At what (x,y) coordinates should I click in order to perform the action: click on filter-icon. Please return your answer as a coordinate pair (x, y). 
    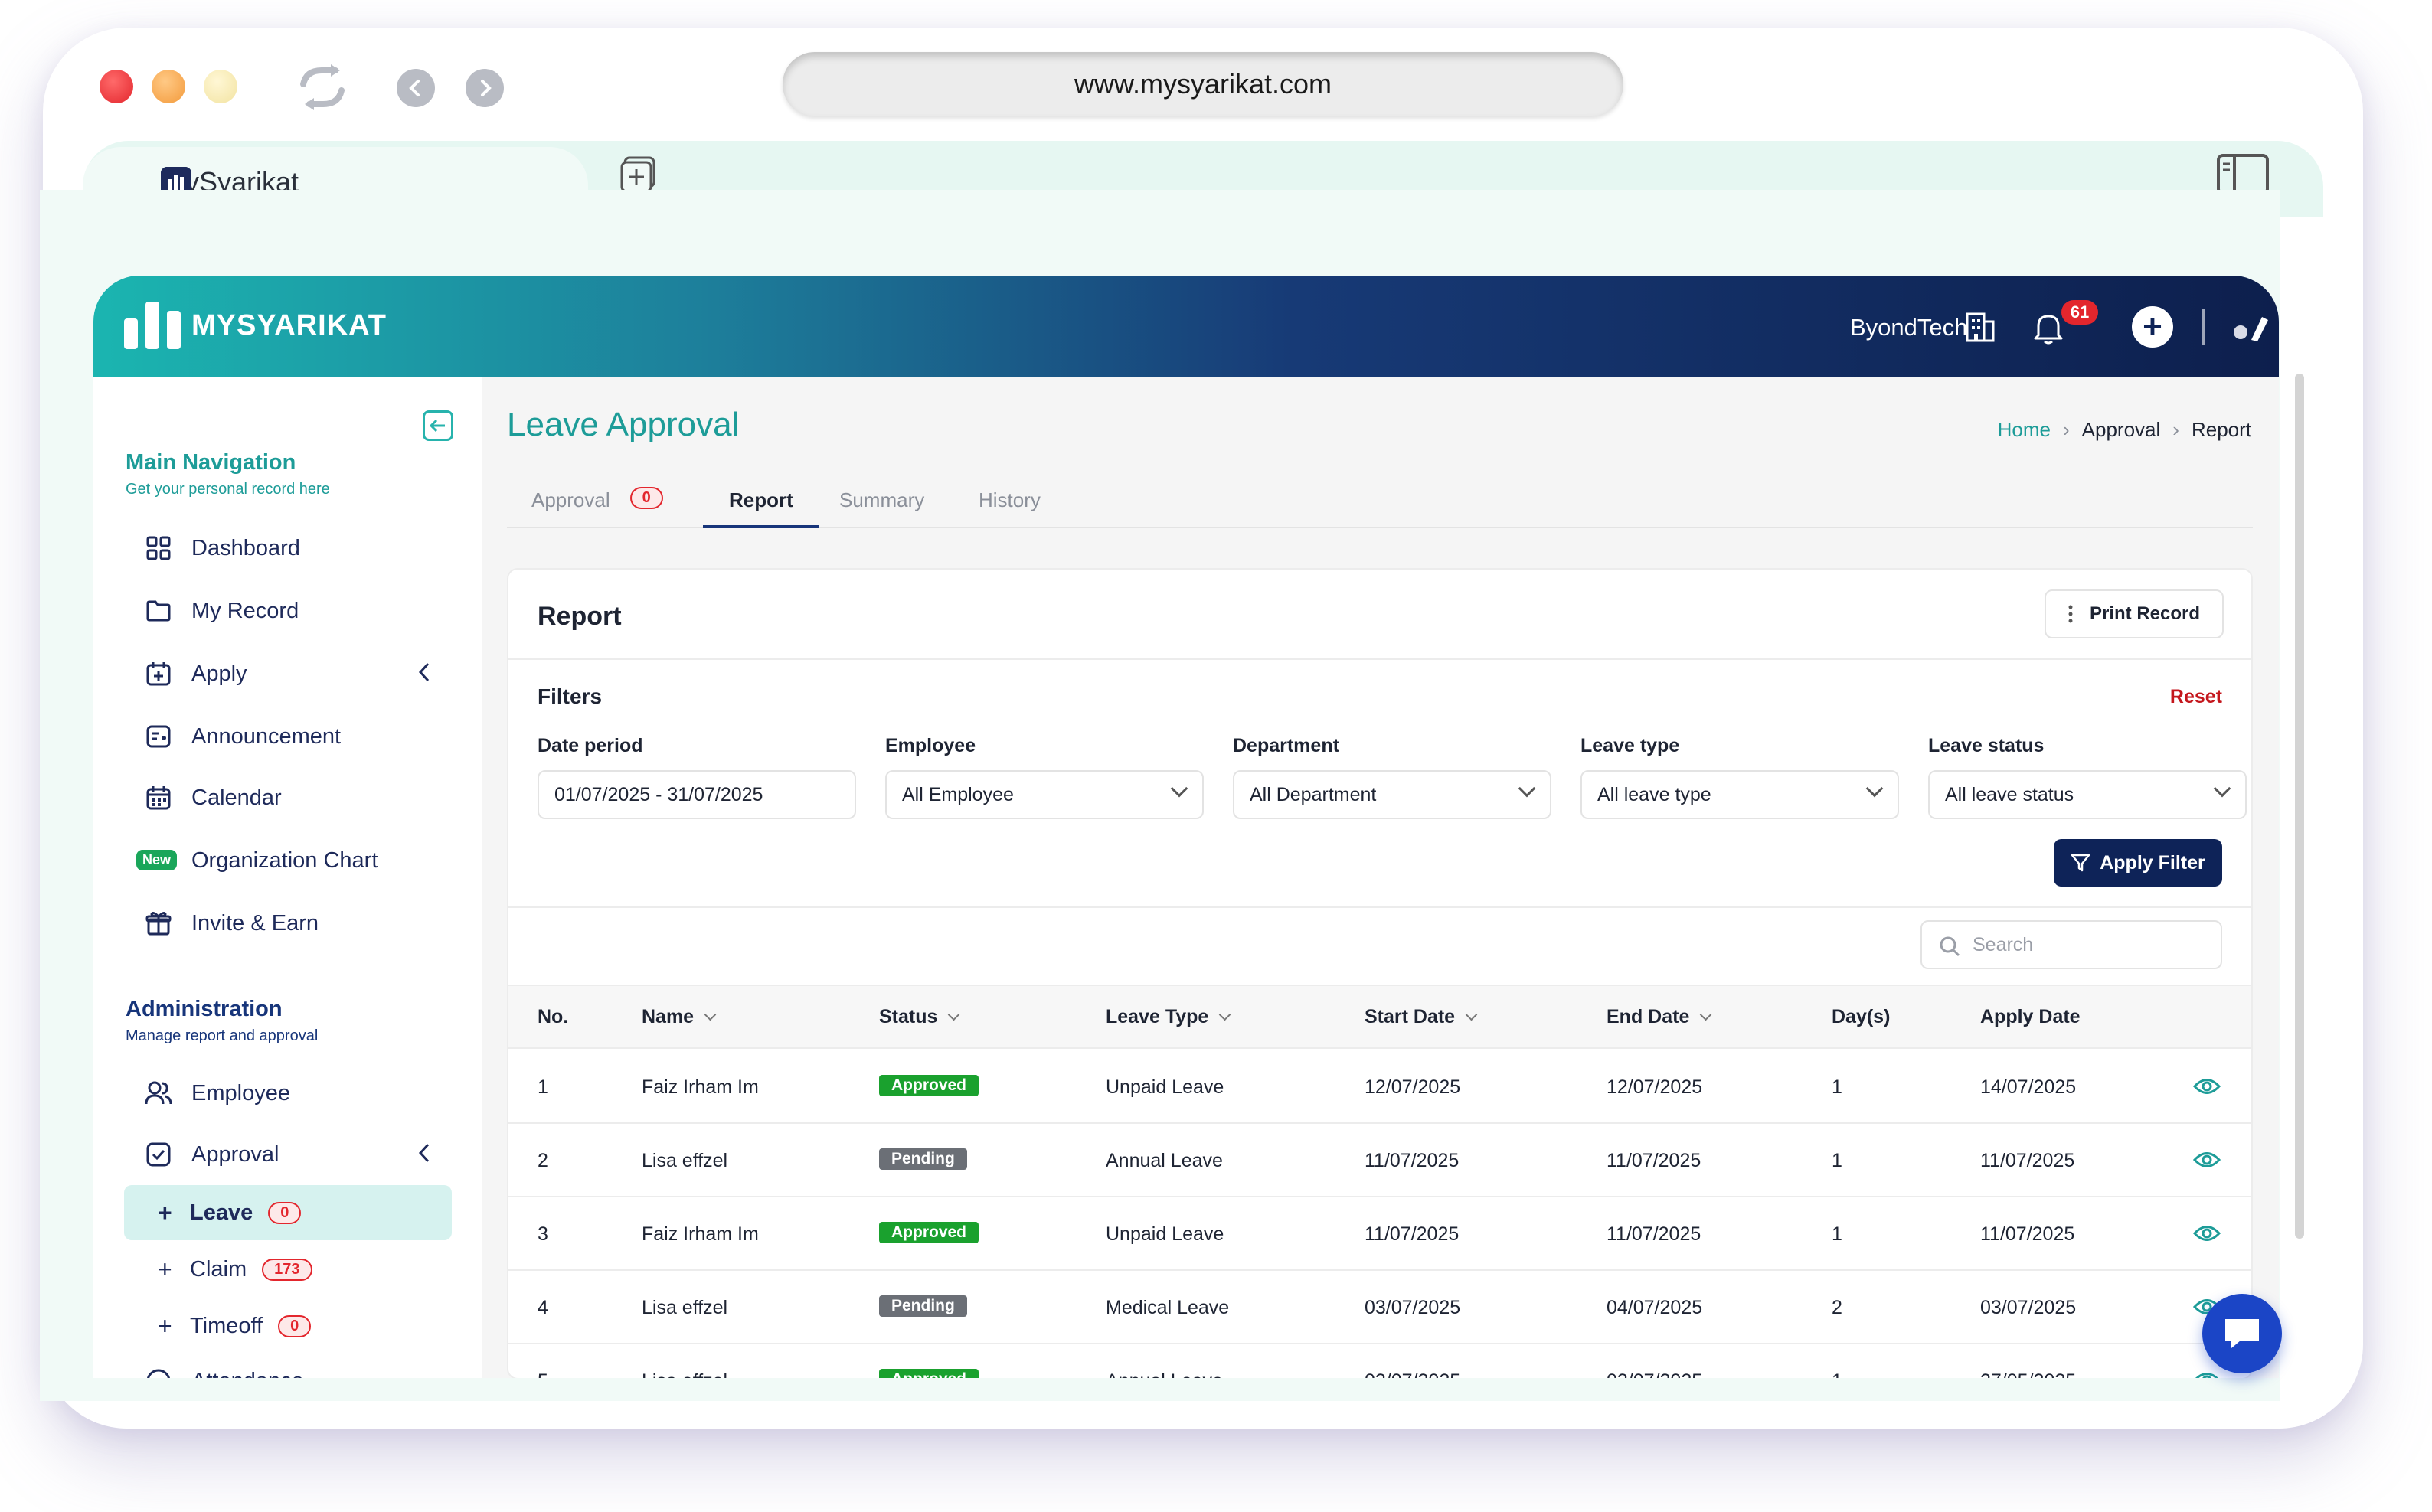
    Looking at the image, I should click on (2080, 863).